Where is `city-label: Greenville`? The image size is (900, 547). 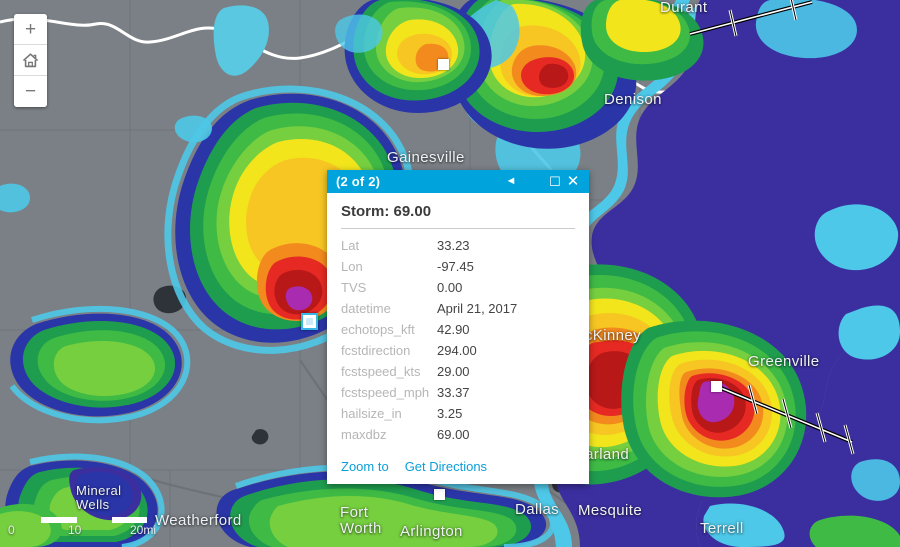
city-label: Greenville is located at coordinates (784, 361).